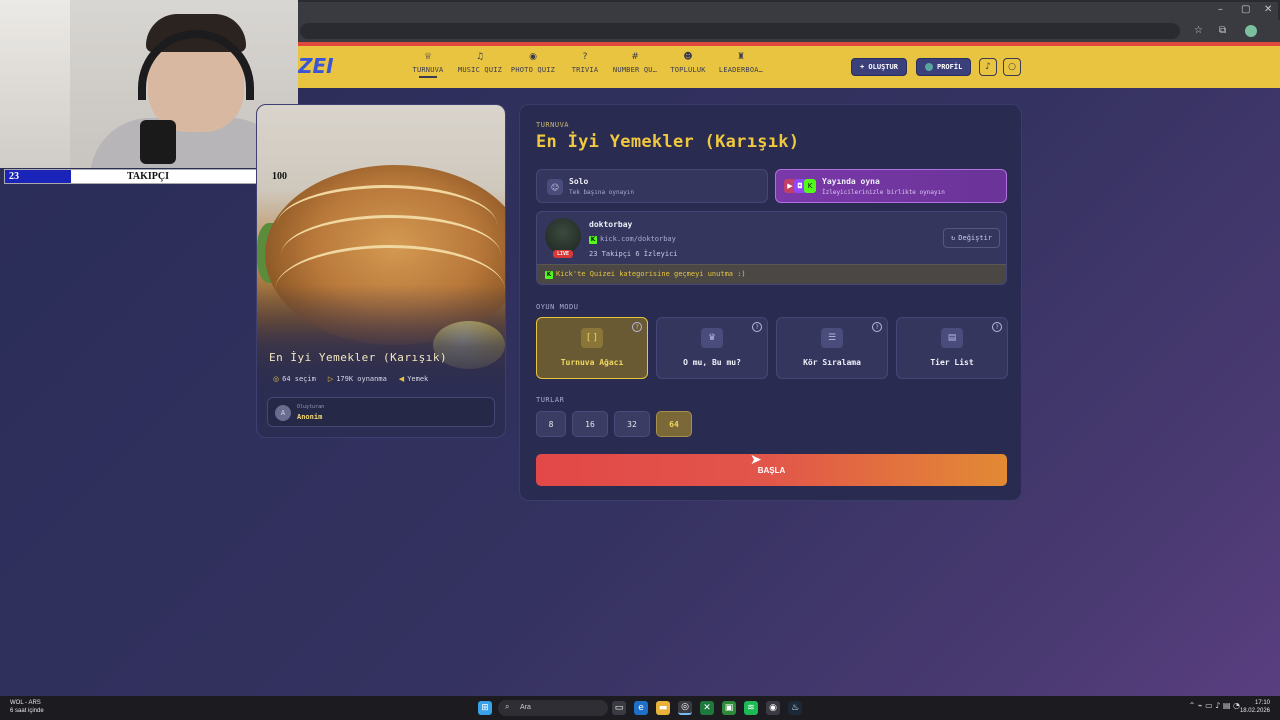  What do you see at coordinates (712, 362) in the screenshot?
I see `mode-label: O mu, Bu mu?` at bounding box center [712, 362].